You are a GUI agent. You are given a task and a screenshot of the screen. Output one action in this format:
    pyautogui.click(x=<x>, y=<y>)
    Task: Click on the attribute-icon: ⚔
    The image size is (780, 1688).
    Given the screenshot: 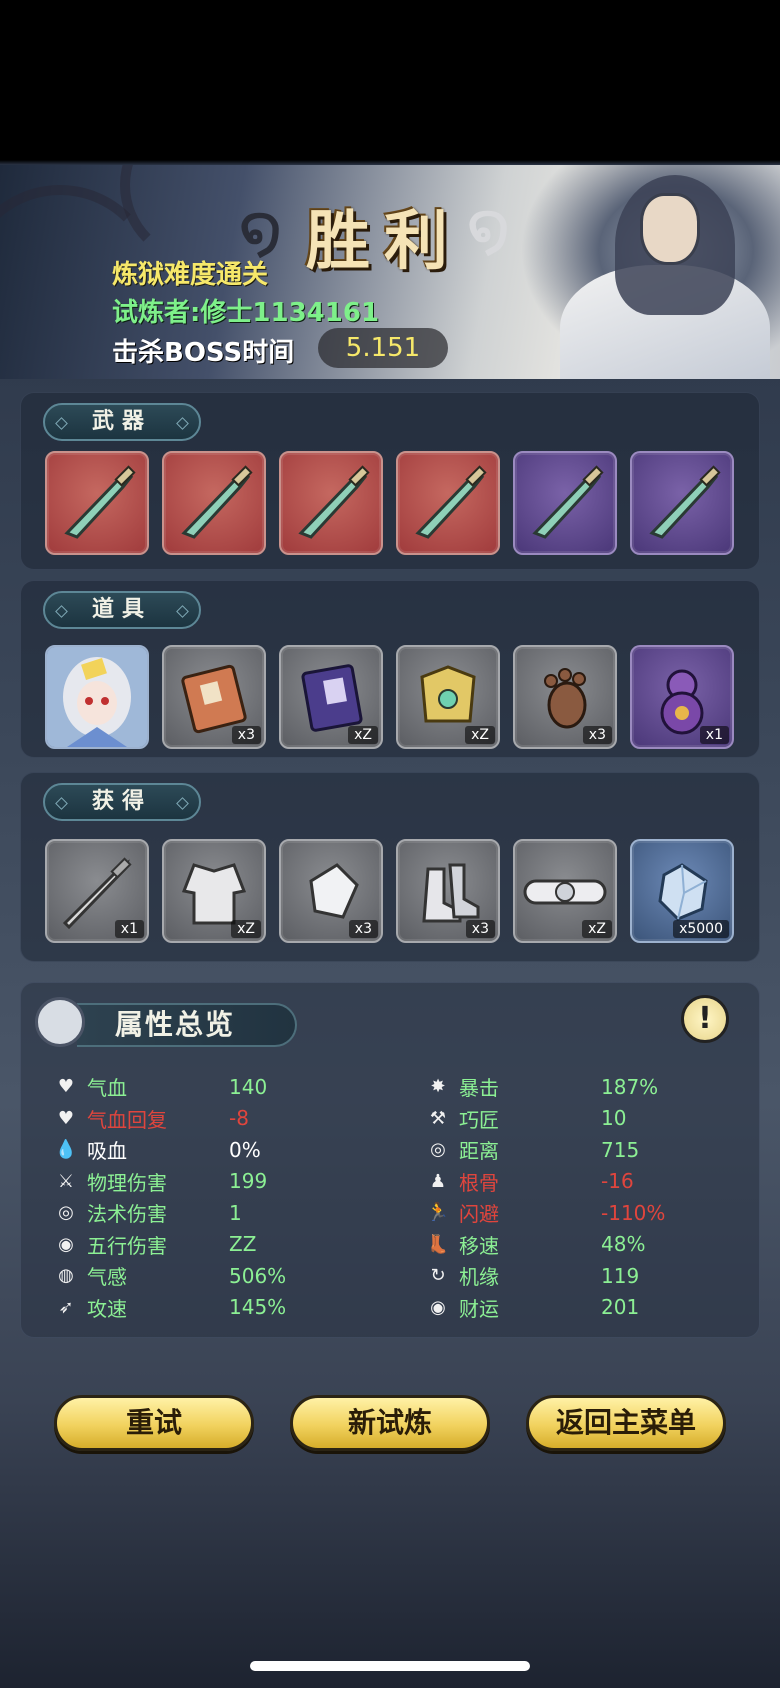 What is the action you would take?
    pyautogui.click(x=66, y=1181)
    